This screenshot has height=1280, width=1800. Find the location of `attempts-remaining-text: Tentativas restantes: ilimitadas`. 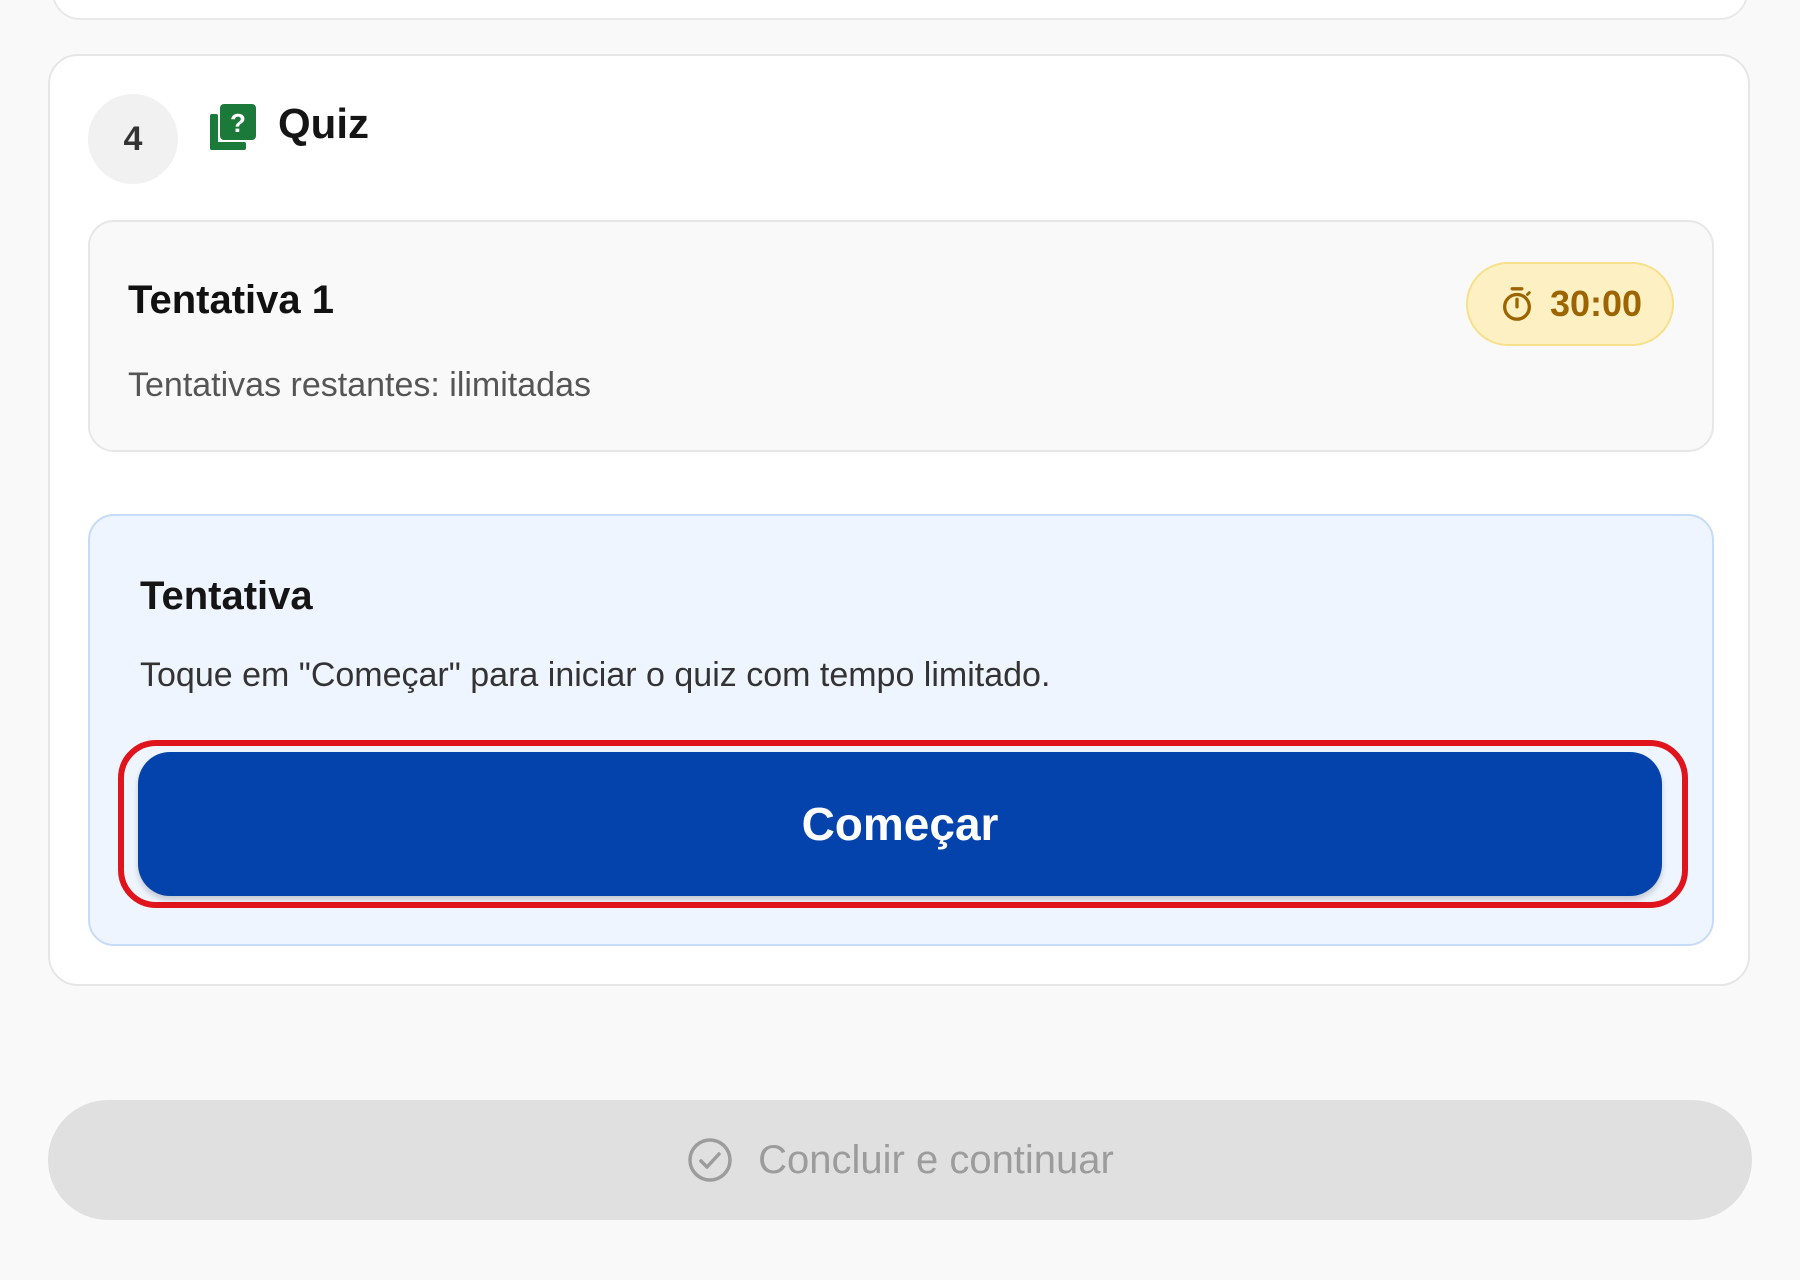

attempts-remaining-text: Tentativas restantes: ilimitadas is located at coordinates (359, 385).